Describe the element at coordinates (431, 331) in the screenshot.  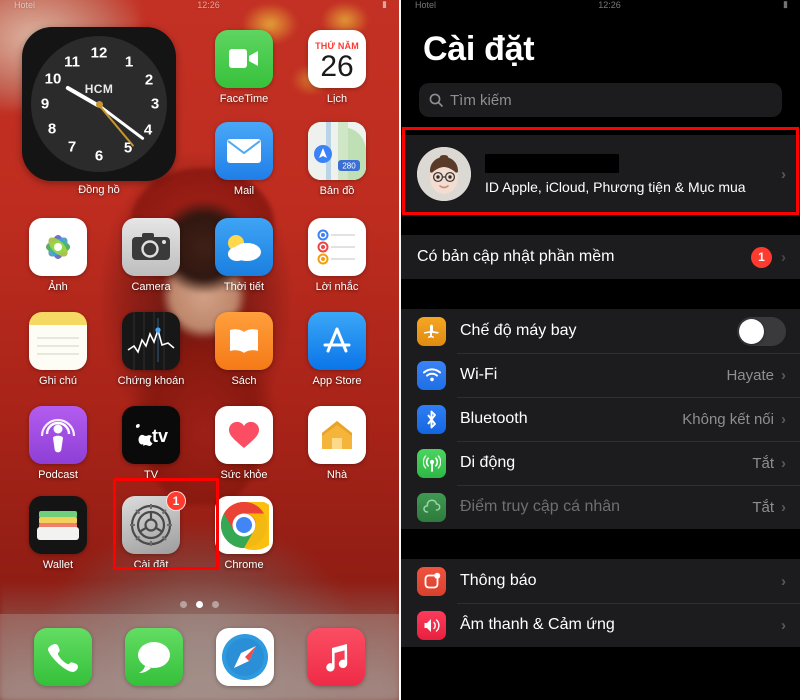
I see `airplane-icon` at that location.